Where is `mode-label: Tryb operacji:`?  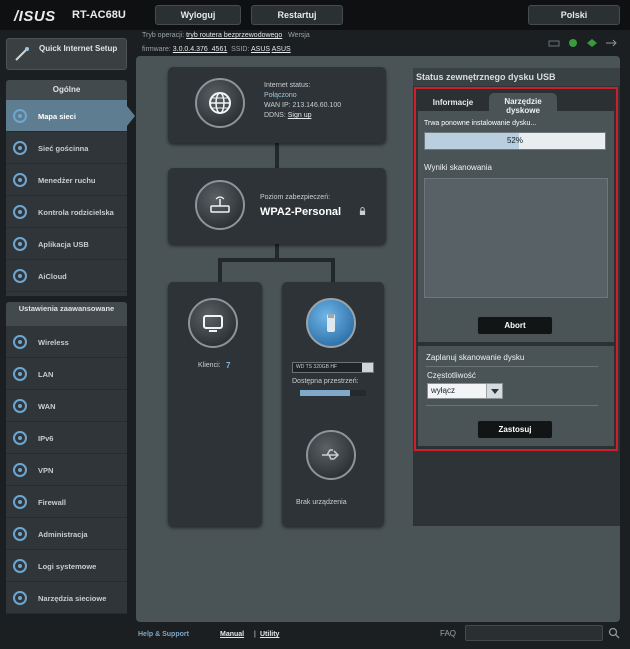
mode-label: Tryb operacji: is located at coordinates (163, 35).